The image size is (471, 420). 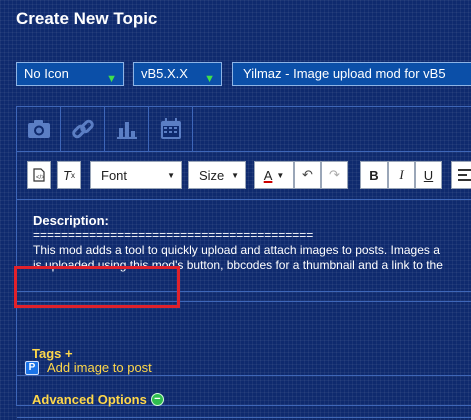 What do you see at coordinates (70, 74) in the screenshot?
I see `icon-select: No Icon ▼` at bounding box center [70, 74].